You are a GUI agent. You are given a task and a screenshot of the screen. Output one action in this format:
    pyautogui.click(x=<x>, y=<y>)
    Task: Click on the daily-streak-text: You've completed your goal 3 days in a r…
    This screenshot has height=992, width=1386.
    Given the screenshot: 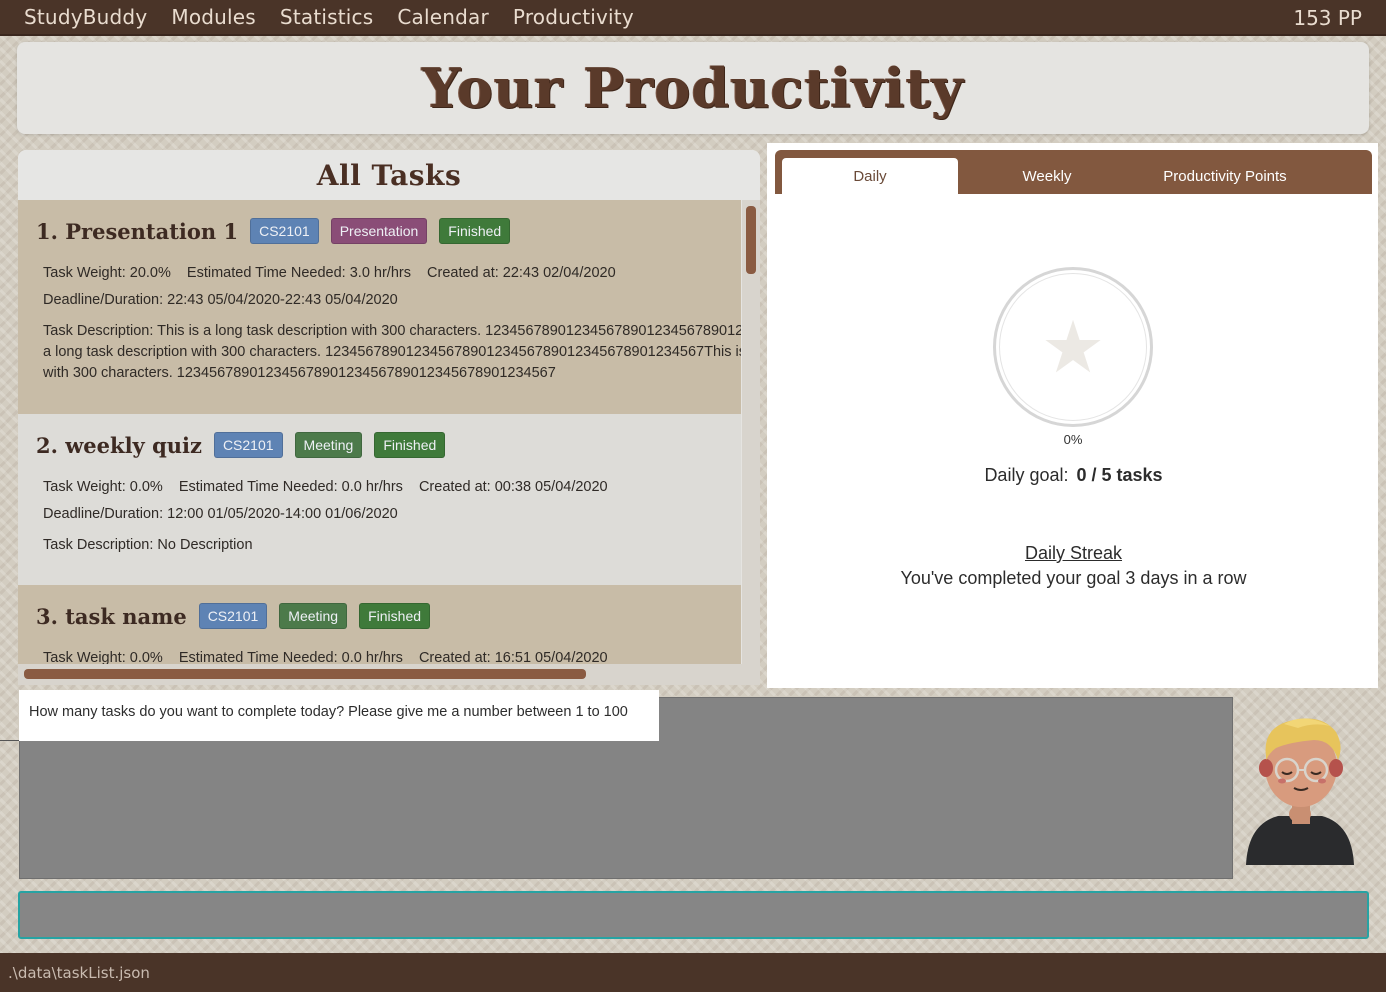 What is the action you would take?
    pyautogui.click(x=1073, y=578)
    